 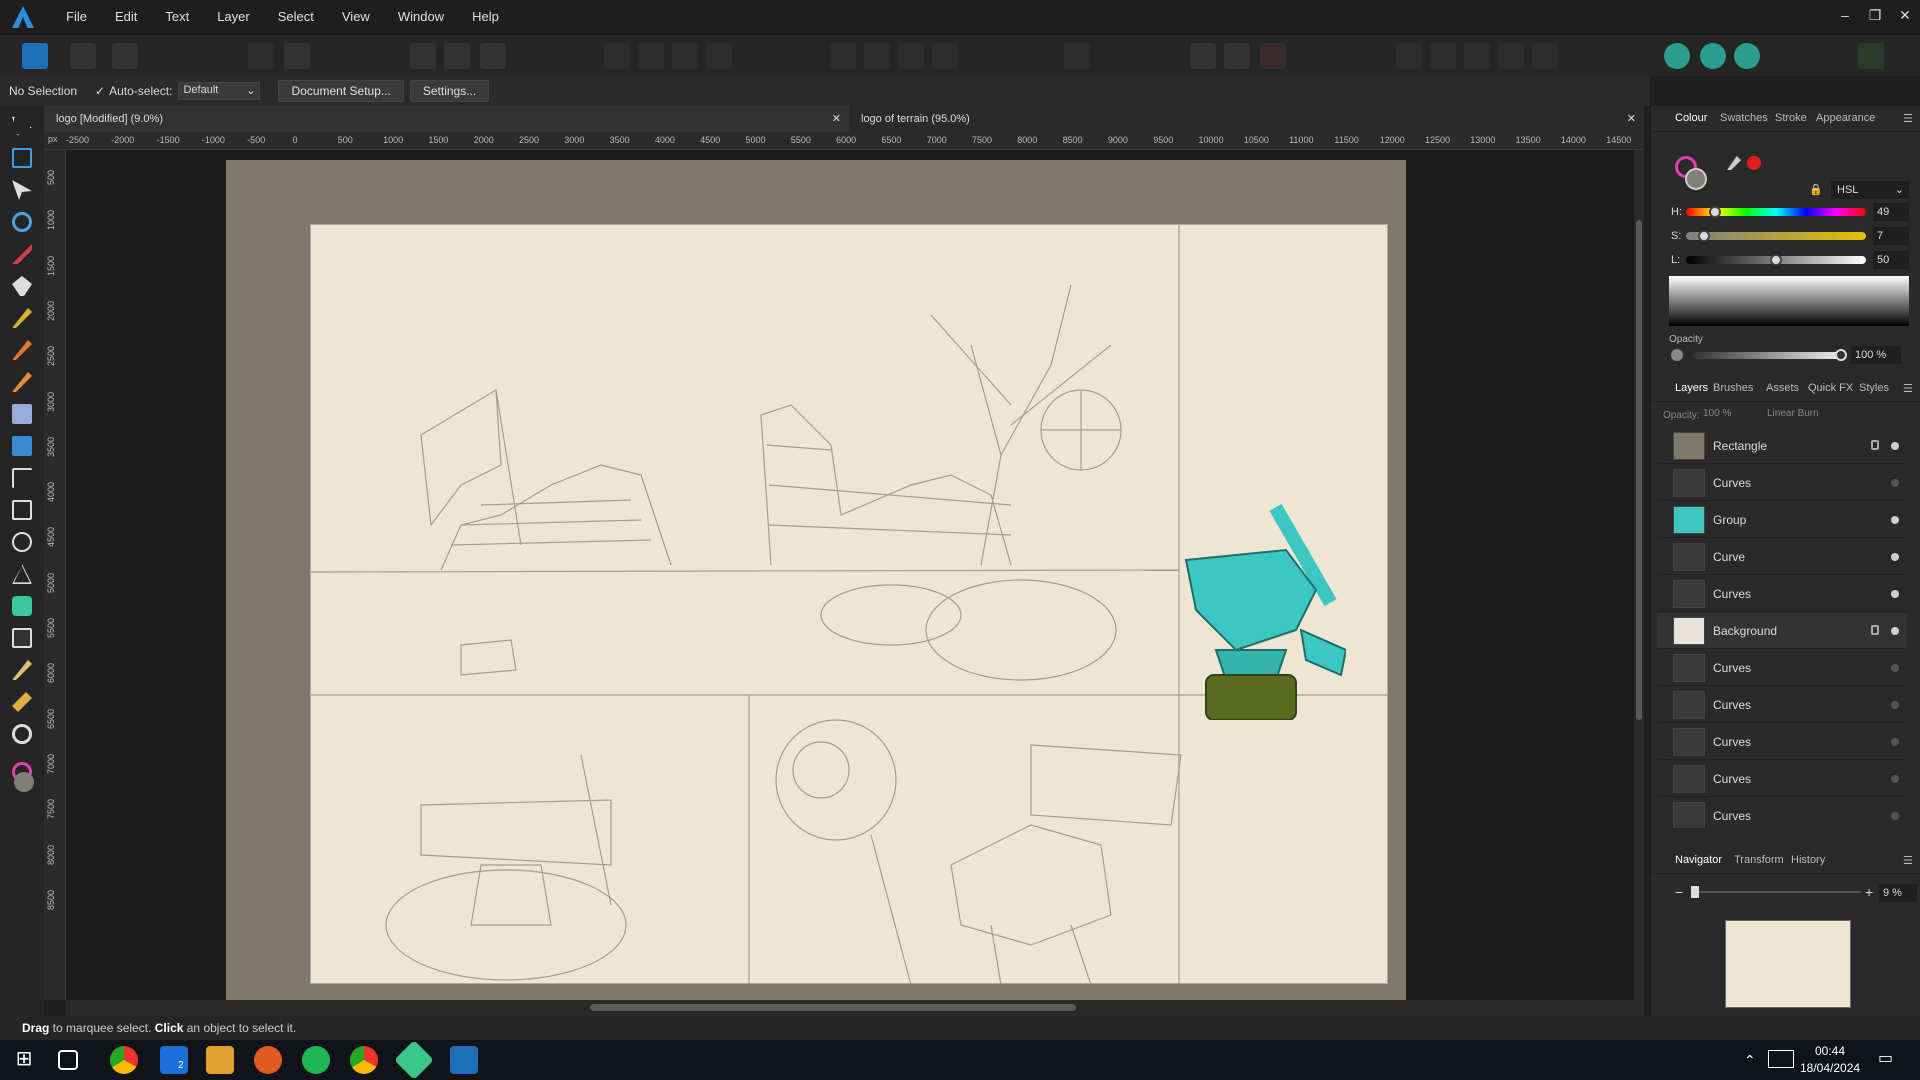 I want to click on file-explorer-icon, so click(x=220, y=1060).